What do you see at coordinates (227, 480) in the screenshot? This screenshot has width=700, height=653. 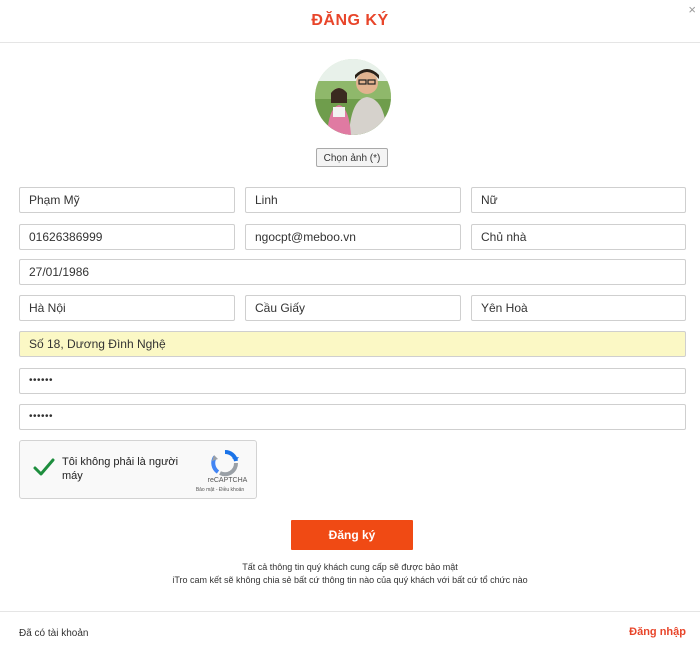 I see `recaptcha-brand: reCAPTCHA` at bounding box center [227, 480].